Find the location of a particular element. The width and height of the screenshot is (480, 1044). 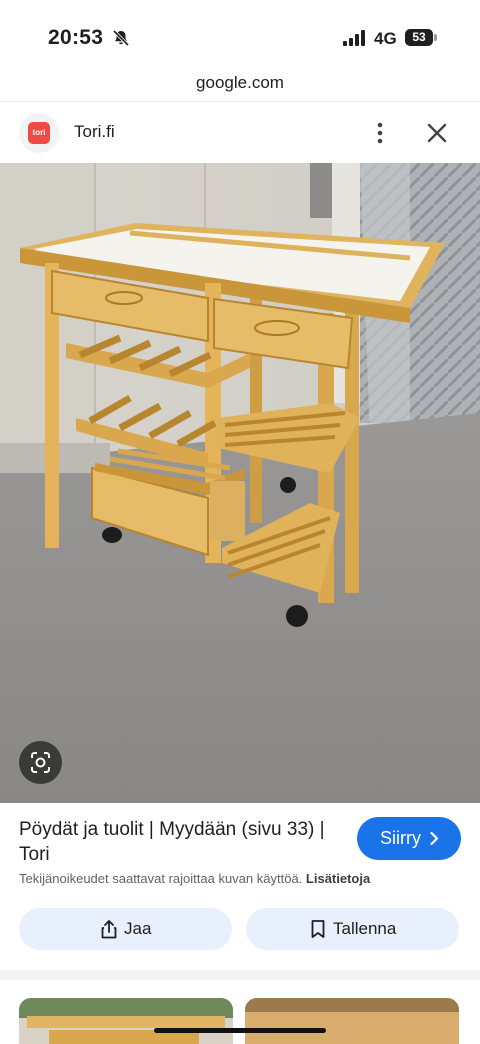

battery-level: 53 is located at coordinates (419, 37).